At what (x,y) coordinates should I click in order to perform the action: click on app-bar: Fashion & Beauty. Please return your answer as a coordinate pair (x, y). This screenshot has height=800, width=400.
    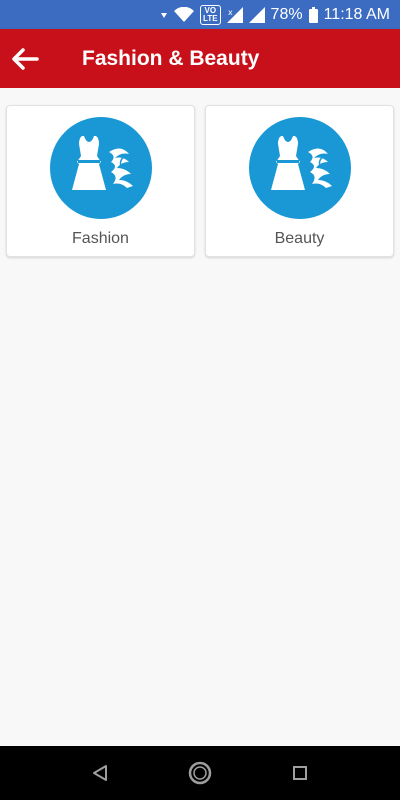
    Looking at the image, I should click on (200, 58).